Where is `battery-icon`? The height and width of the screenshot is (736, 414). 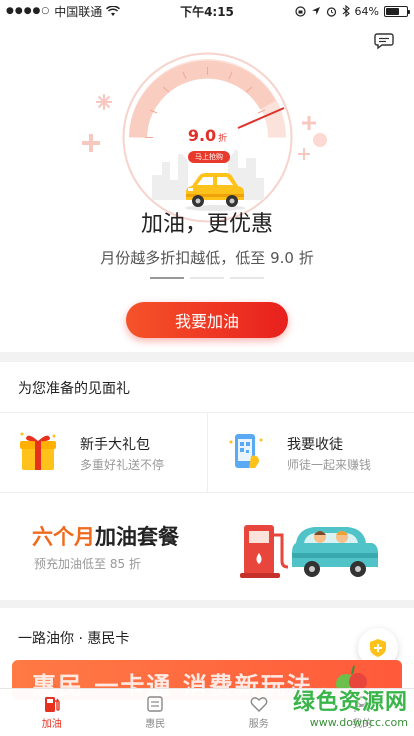
battery-icon is located at coordinates (397, 11).